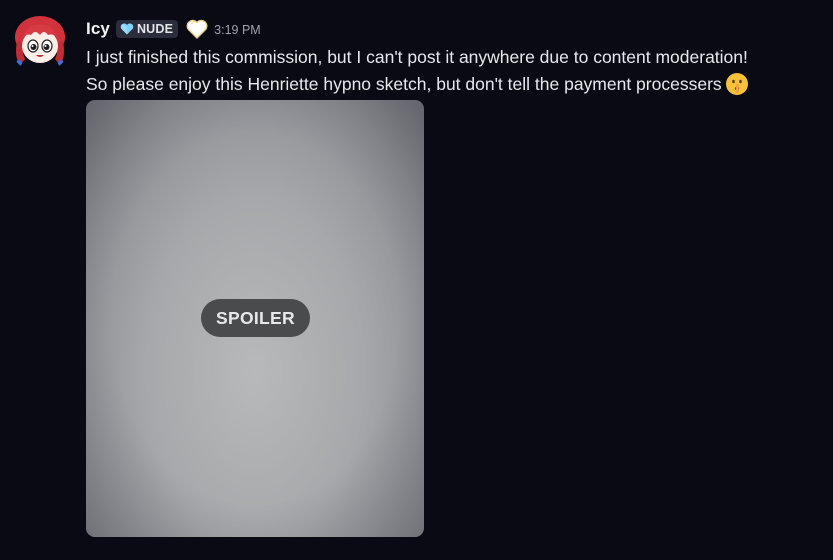  I want to click on white-heart-badge-icon, so click(197, 29).